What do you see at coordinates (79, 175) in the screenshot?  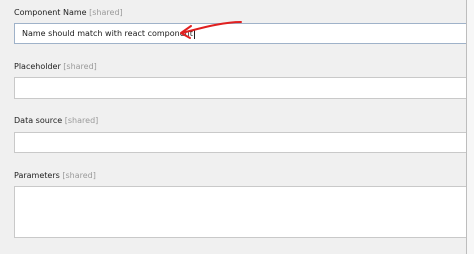 I see `parameters-shared-tag: [shared]` at bounding box center [79, 175].